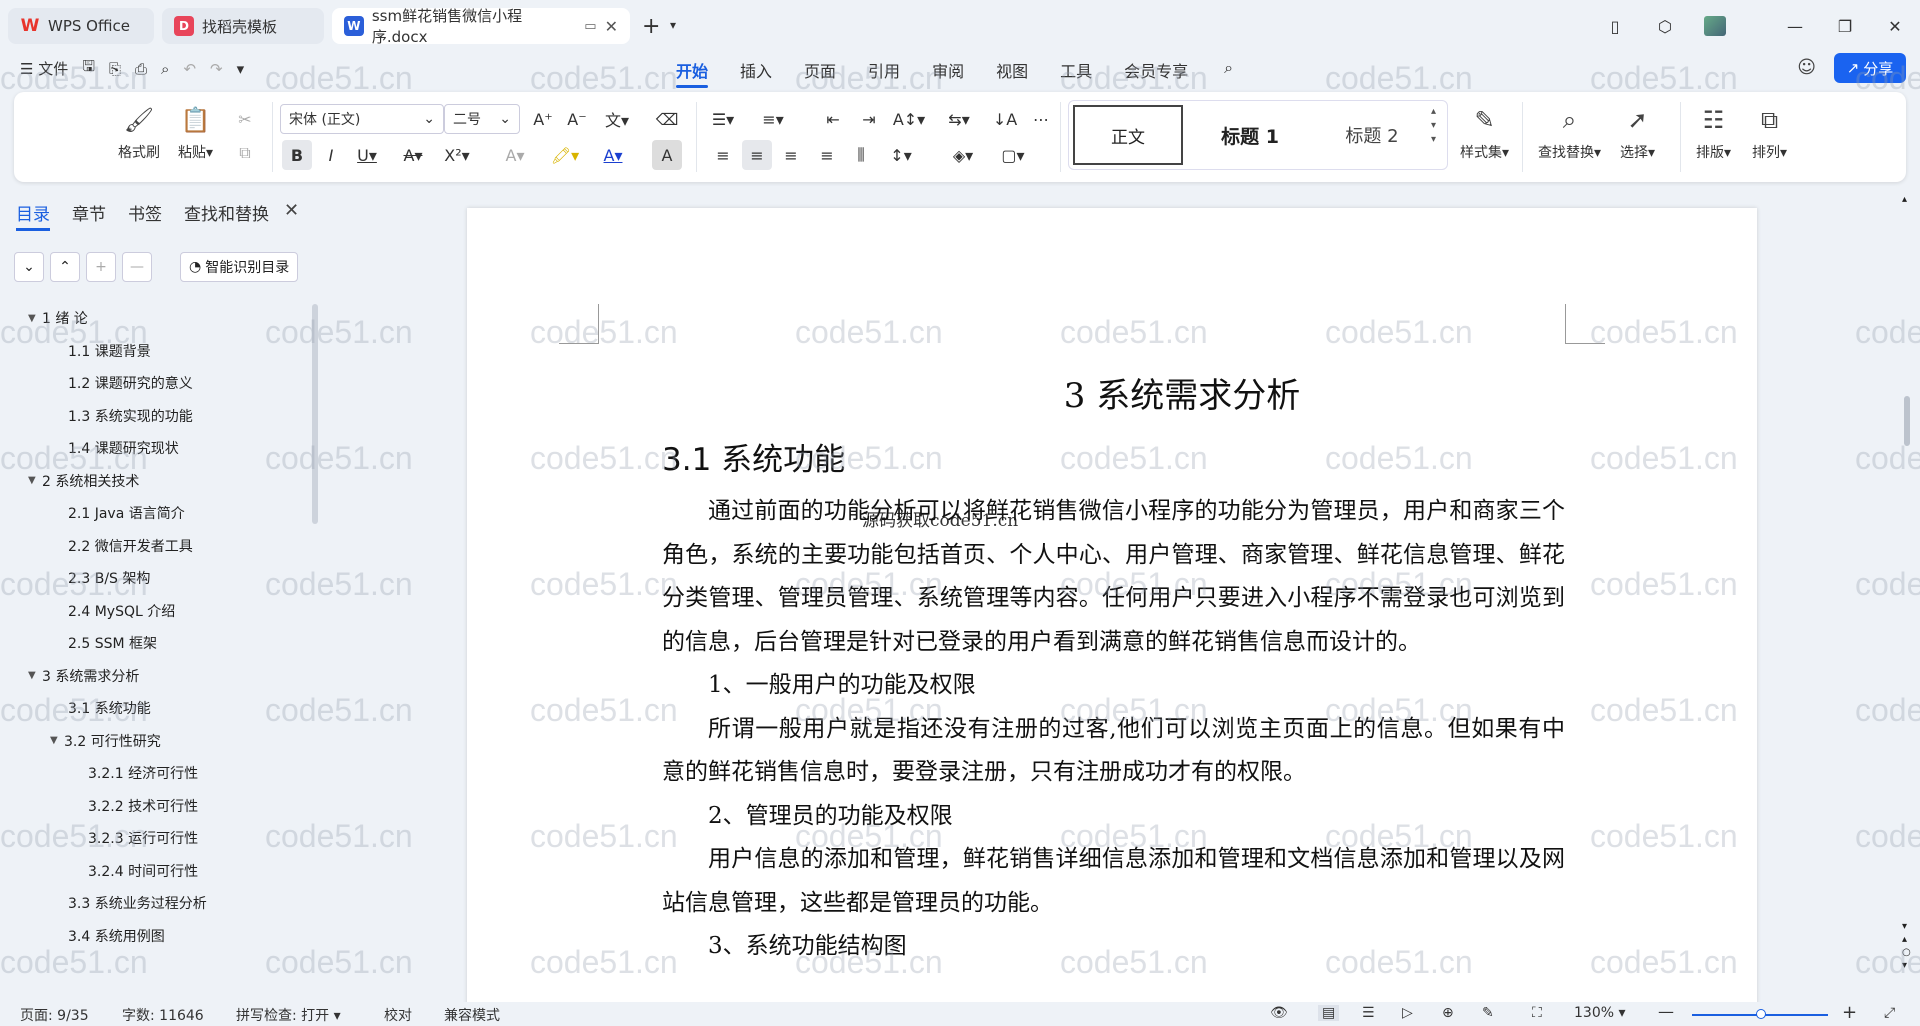 This screenshot has width=1920, height=1026. I want to click on font-color-icon: A▾, so click(613, 155).